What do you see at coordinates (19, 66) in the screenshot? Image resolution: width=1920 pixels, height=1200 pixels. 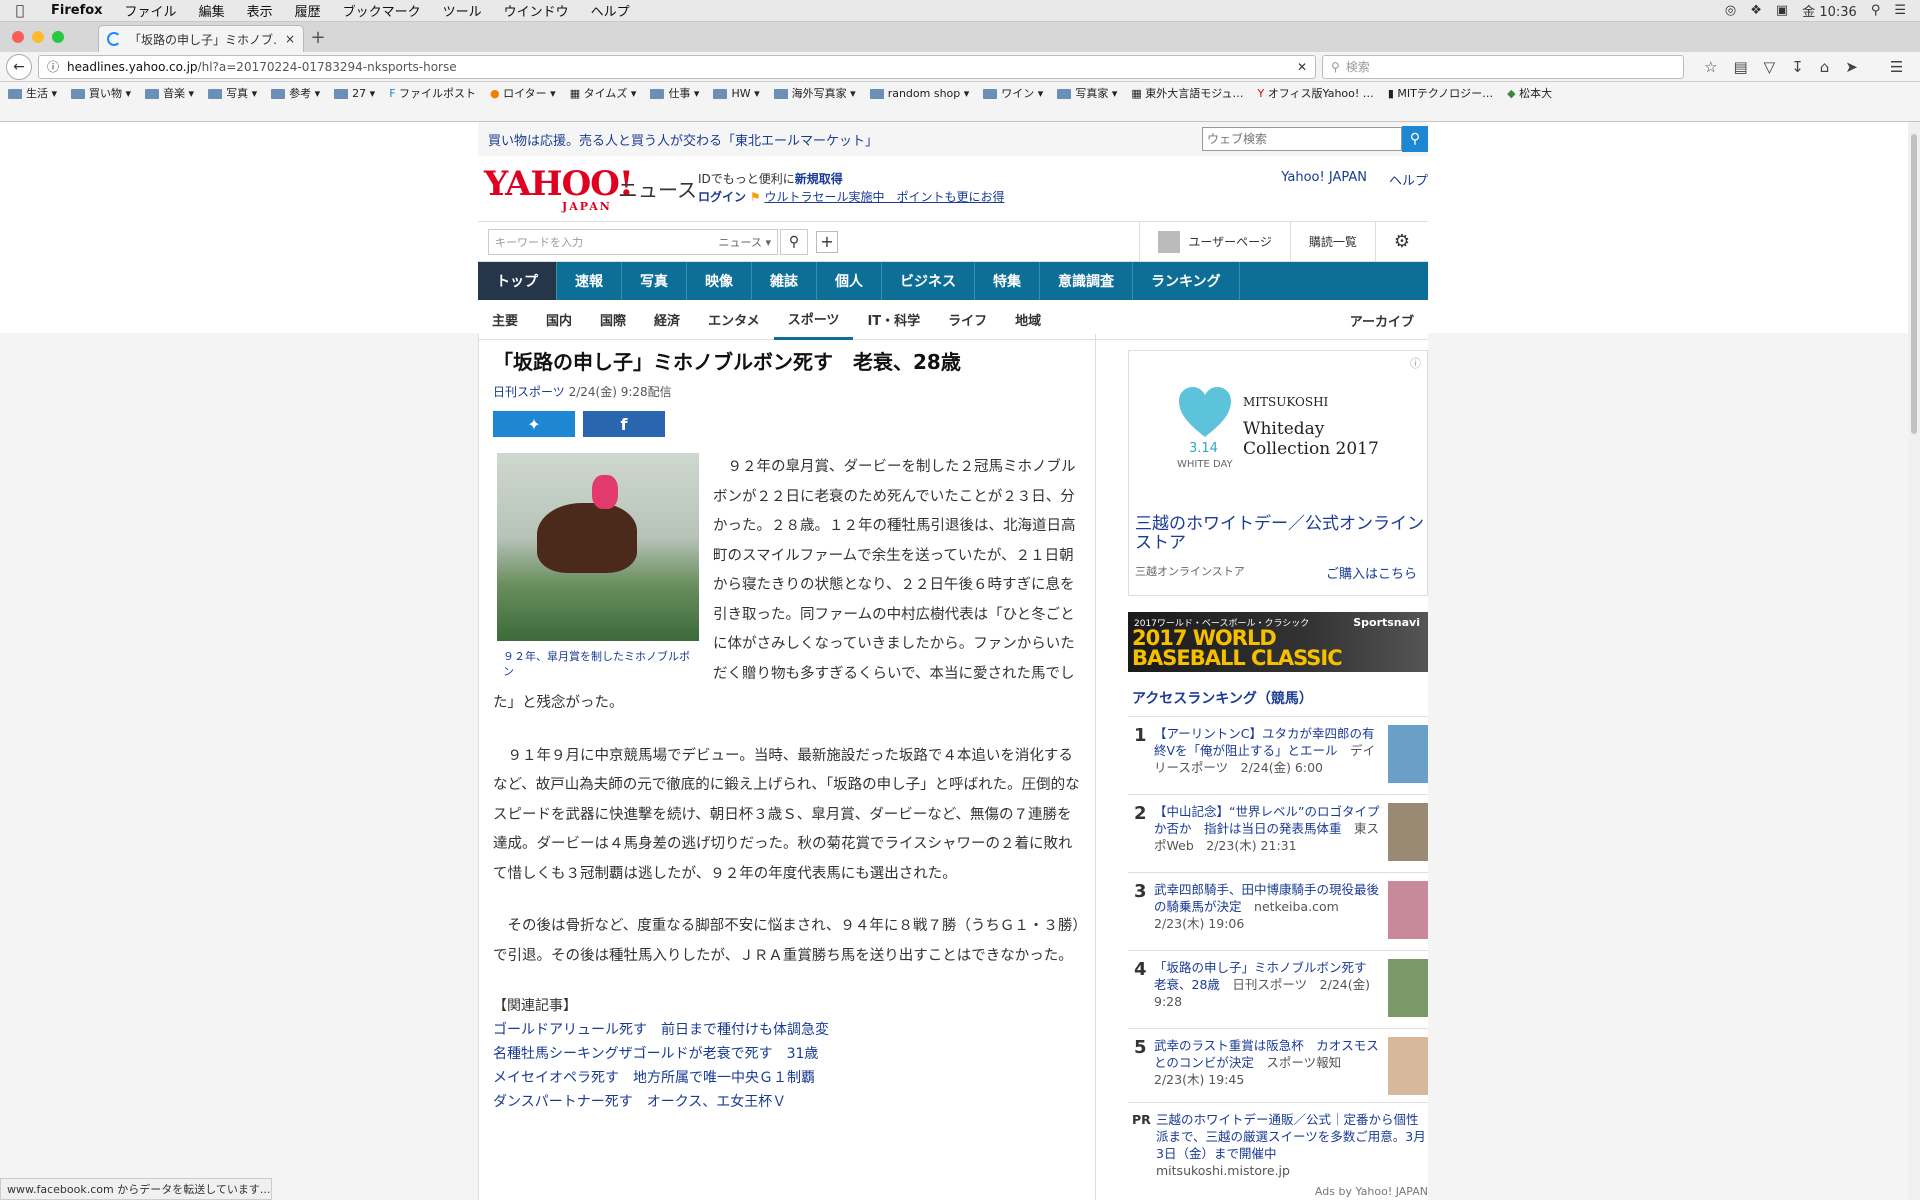 I see `back-button: ←` at bounding box center [19, 66].